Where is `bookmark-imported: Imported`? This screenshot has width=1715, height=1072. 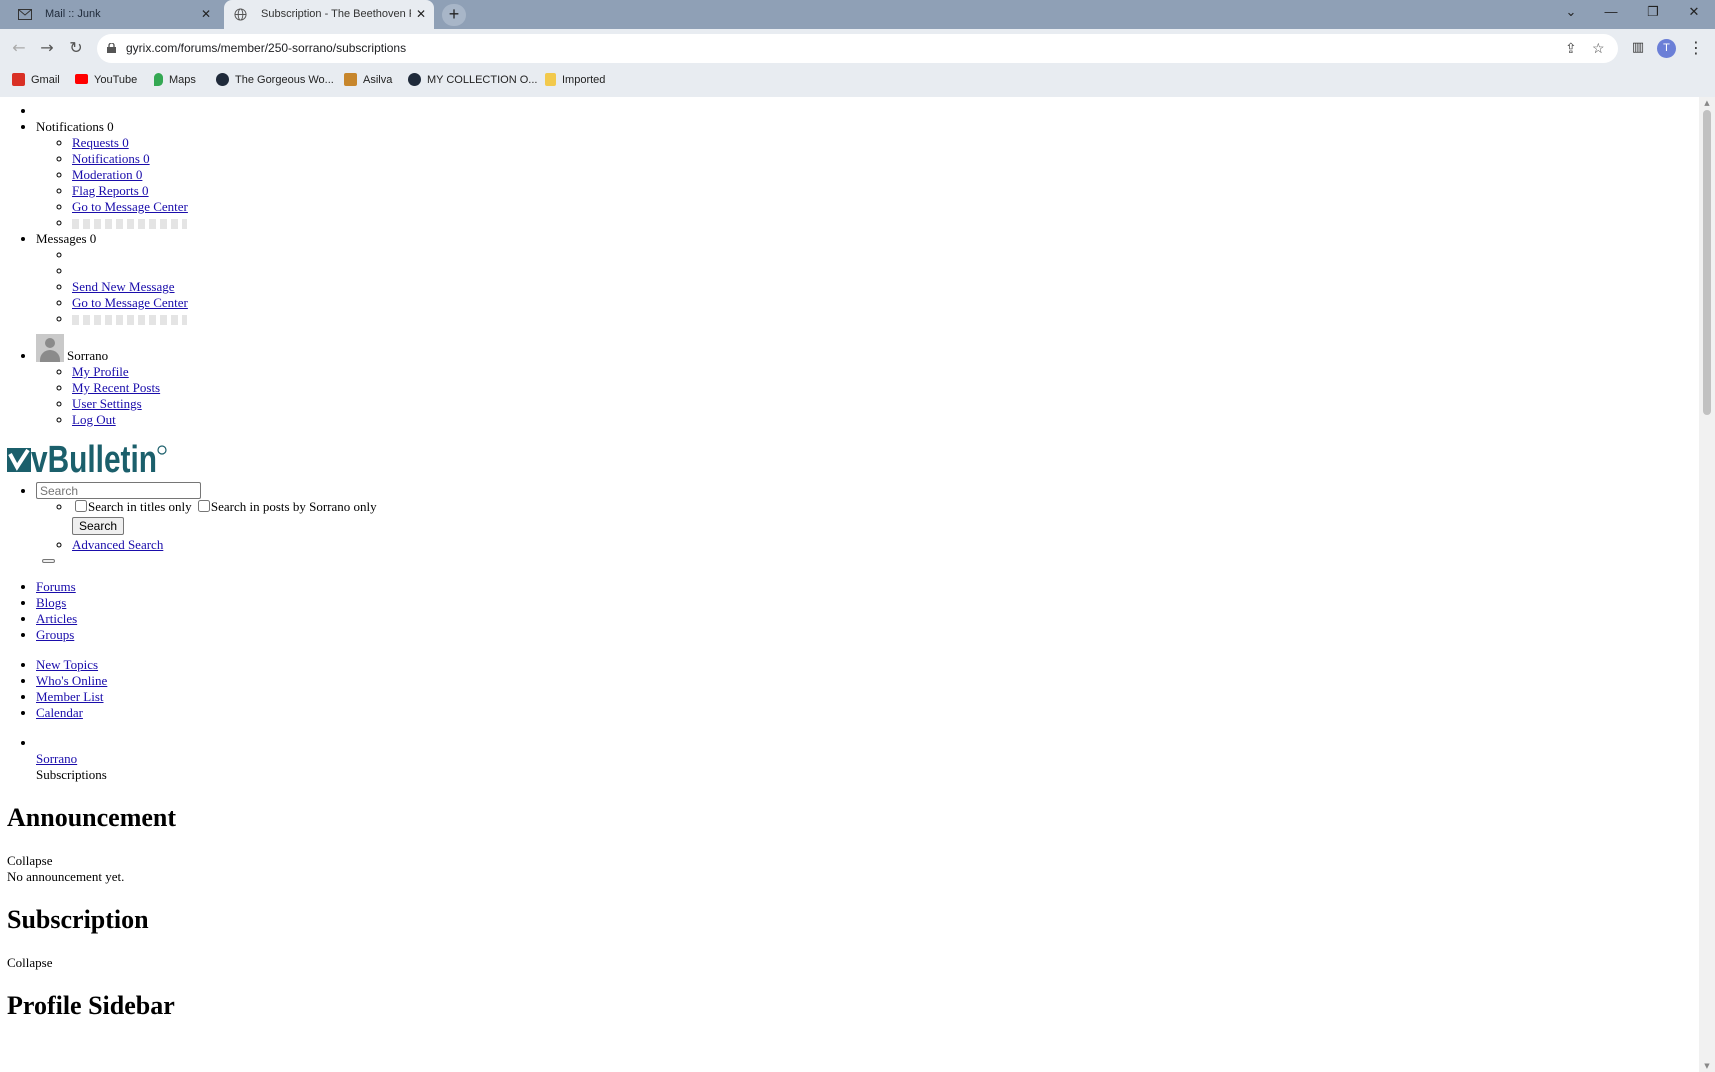
bookmark-imported: Imported is located at coordinates (575, 82).